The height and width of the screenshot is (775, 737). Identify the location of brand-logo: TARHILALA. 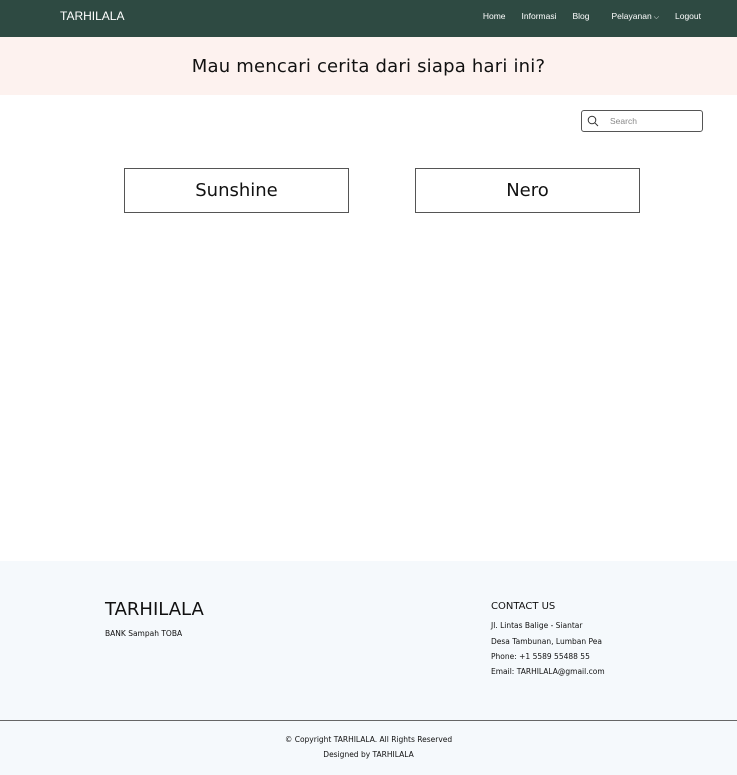
(92, 16).